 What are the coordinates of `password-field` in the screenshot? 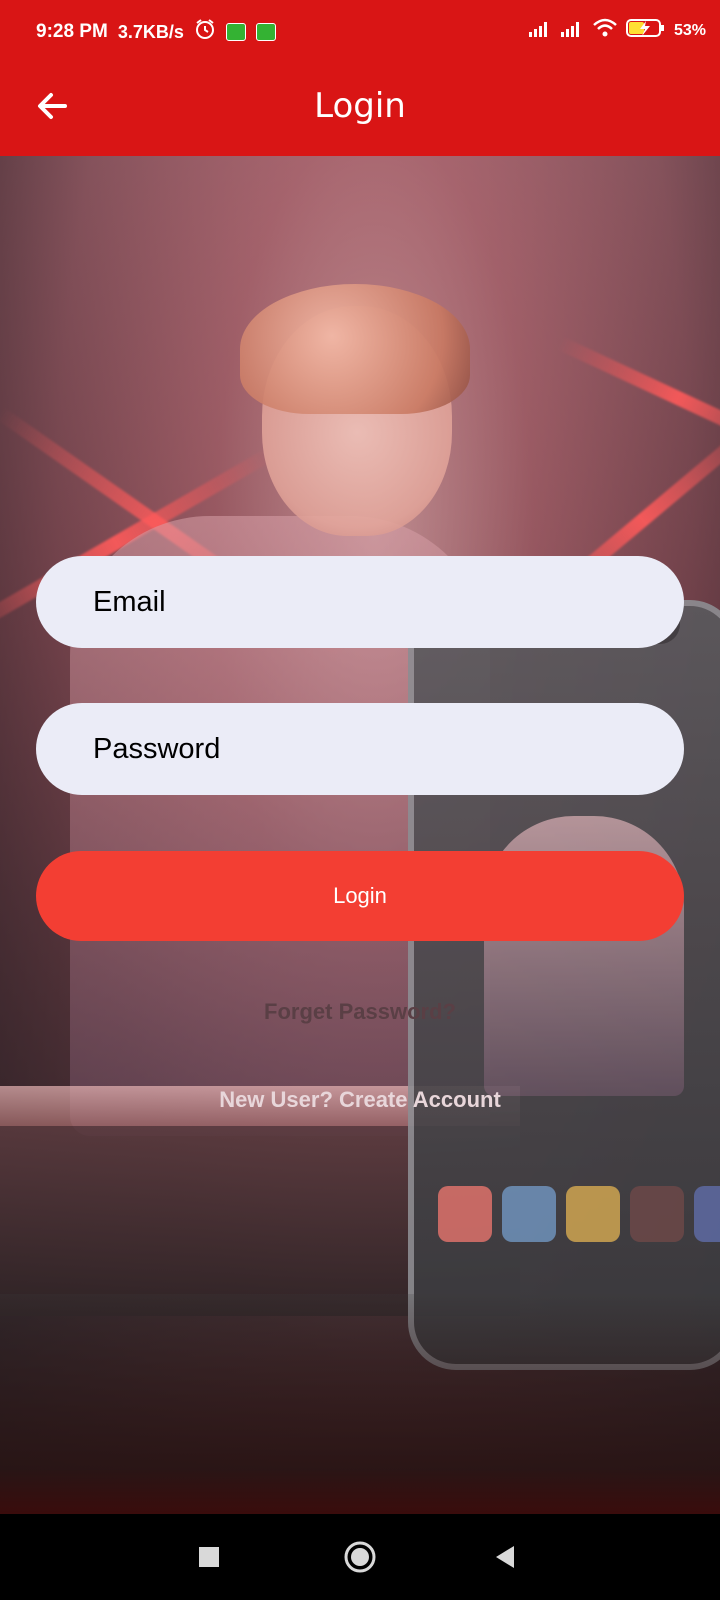 It's located at (360, 749).